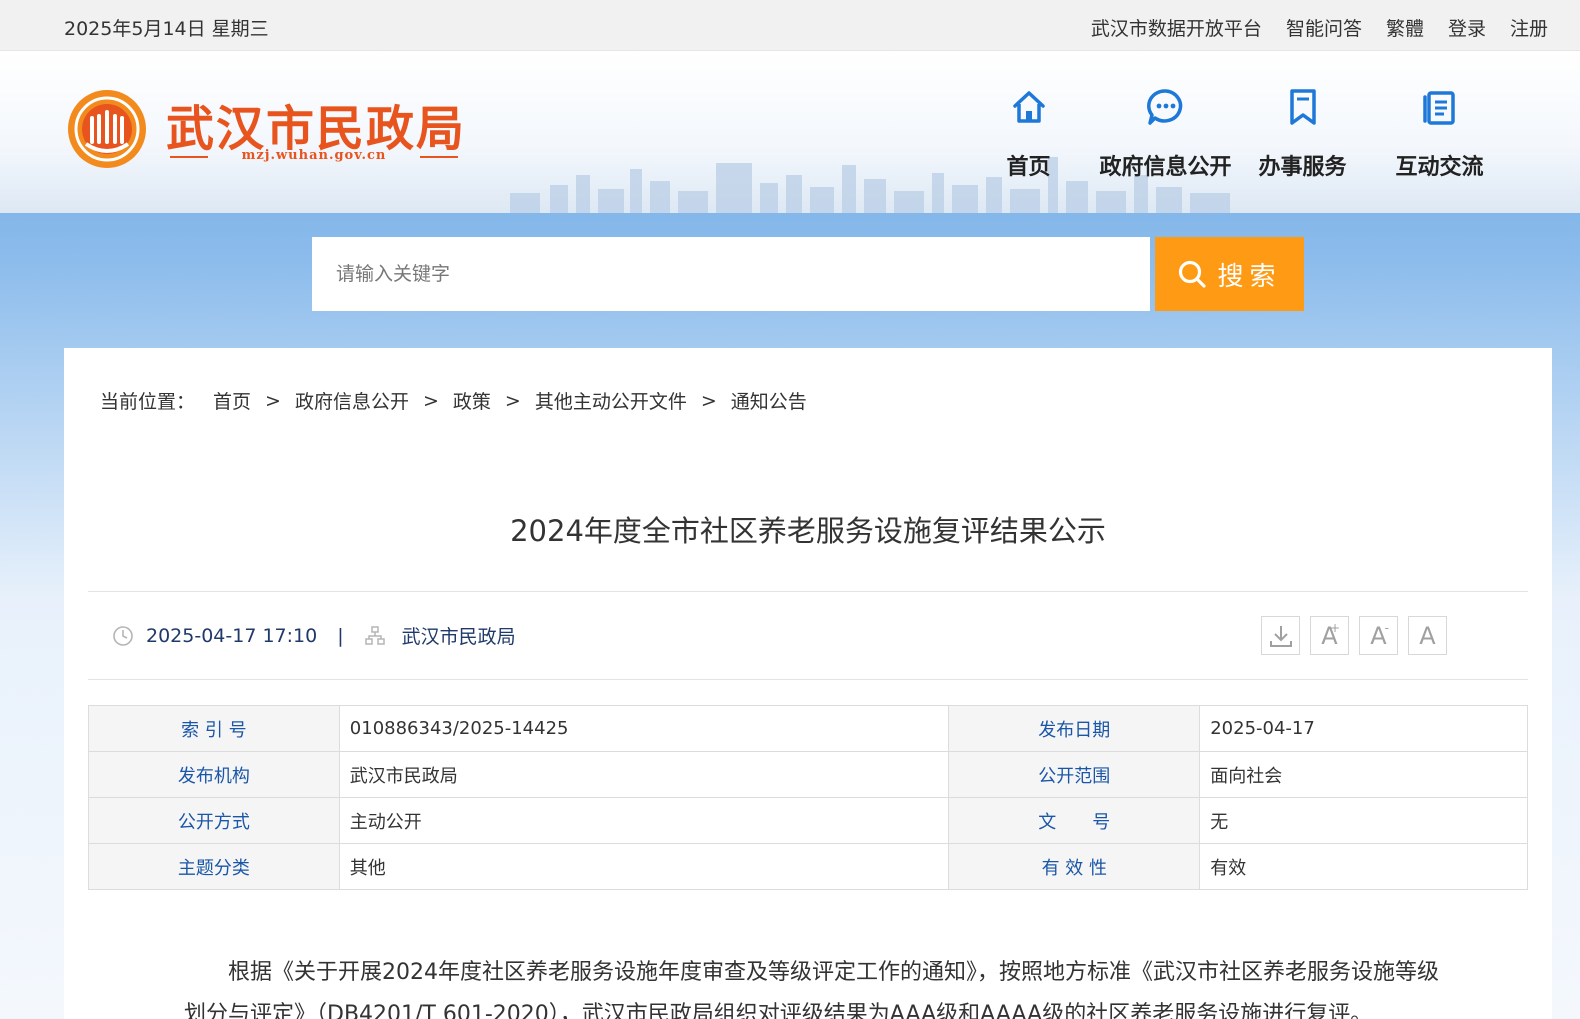 This screenshot has height=1019, width=1580. I want to click on nav-interaction-label: 互动交流, so click(1439, 167).